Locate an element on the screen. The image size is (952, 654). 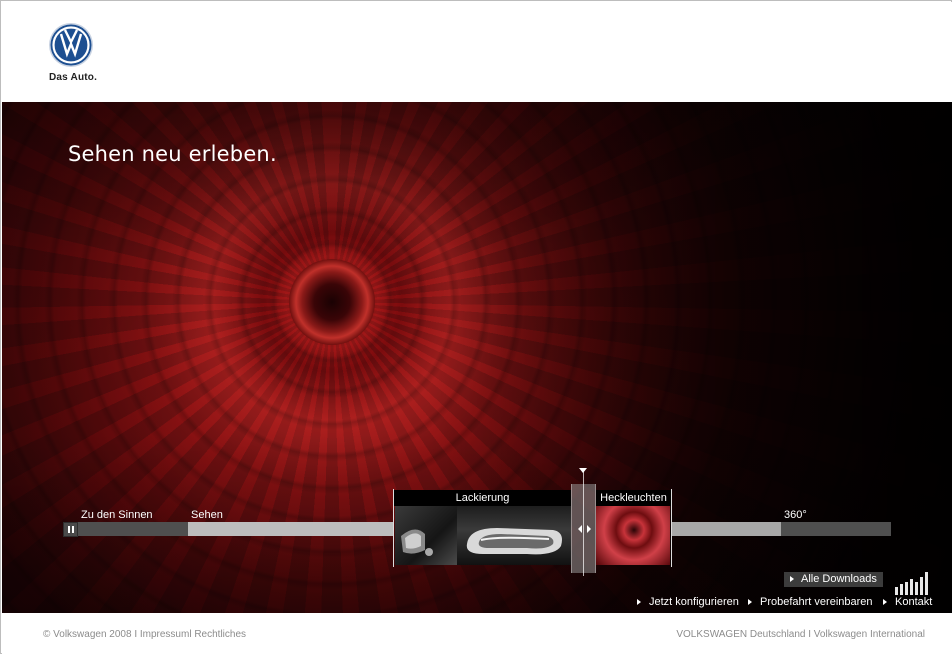
timeline-segment-current is located at coordinates (290, 529).